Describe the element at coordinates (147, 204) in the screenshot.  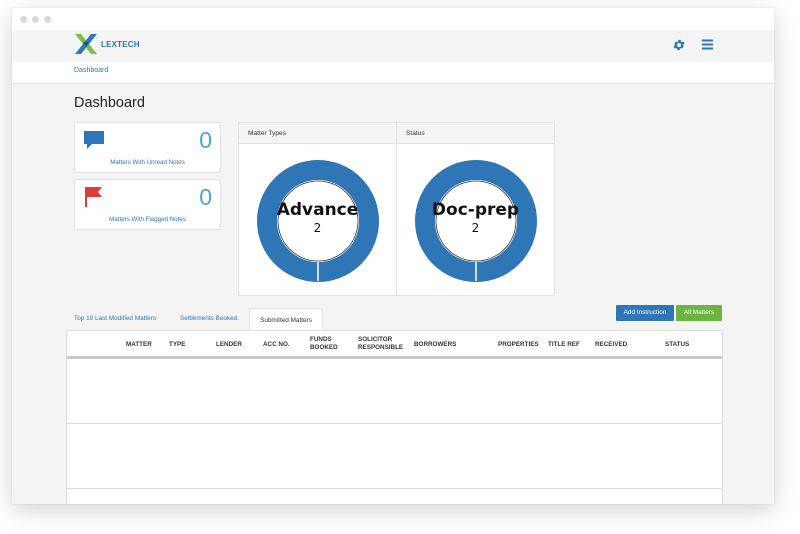
I see `flagged-notes-card: 0 Matters With Flagged Notes` at that location.